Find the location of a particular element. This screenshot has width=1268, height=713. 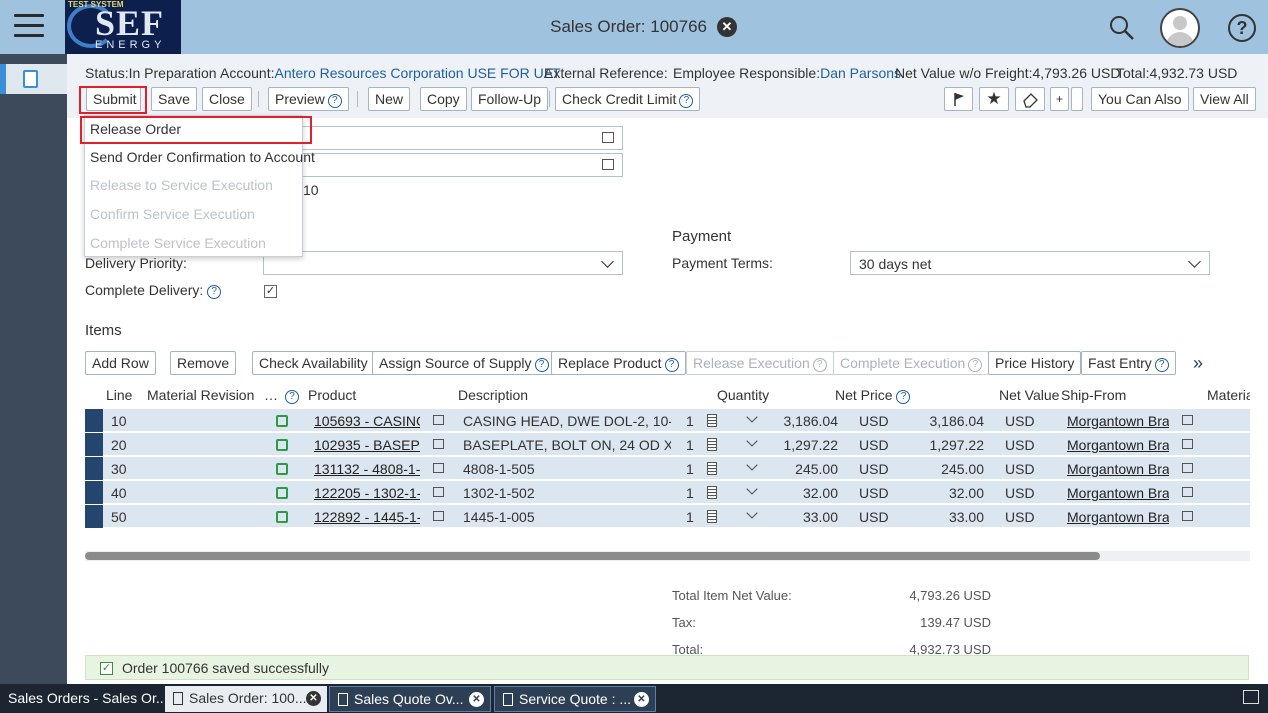

add-icon: + is located at coordinates (1059, 99).